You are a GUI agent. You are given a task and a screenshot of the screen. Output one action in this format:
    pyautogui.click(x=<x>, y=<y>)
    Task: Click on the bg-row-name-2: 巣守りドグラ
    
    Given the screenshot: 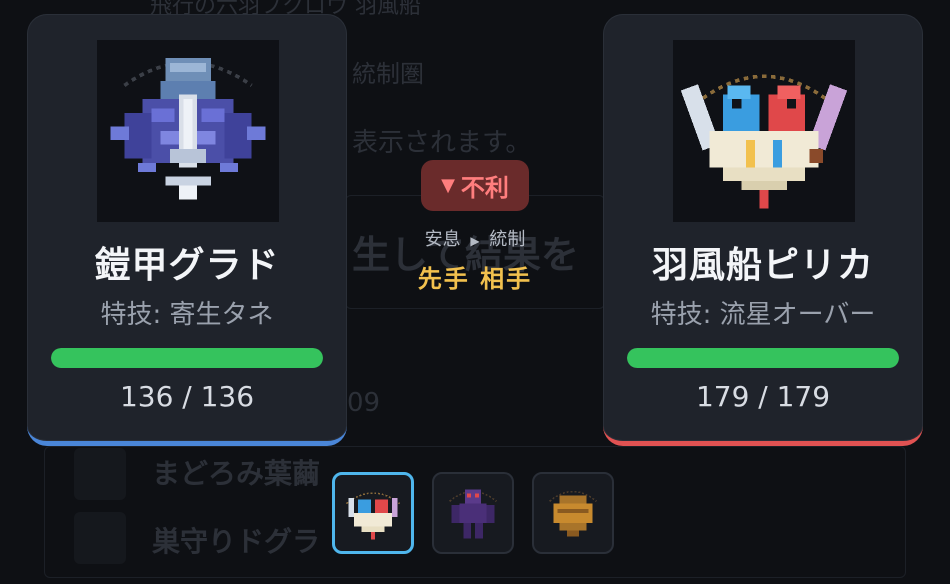 What is the action you would take?
    pyautogui.click(x=236, y=541)
    